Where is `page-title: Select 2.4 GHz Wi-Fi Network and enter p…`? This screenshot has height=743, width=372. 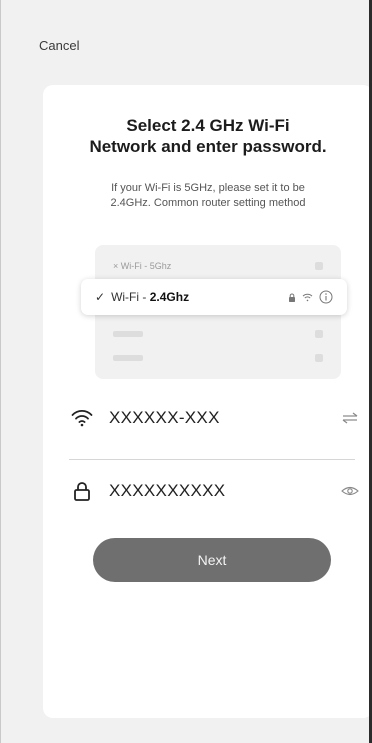 page-title: Select 2.4 GHz Wi-Fi Network and enter p… is located at coordinates (207, 136).